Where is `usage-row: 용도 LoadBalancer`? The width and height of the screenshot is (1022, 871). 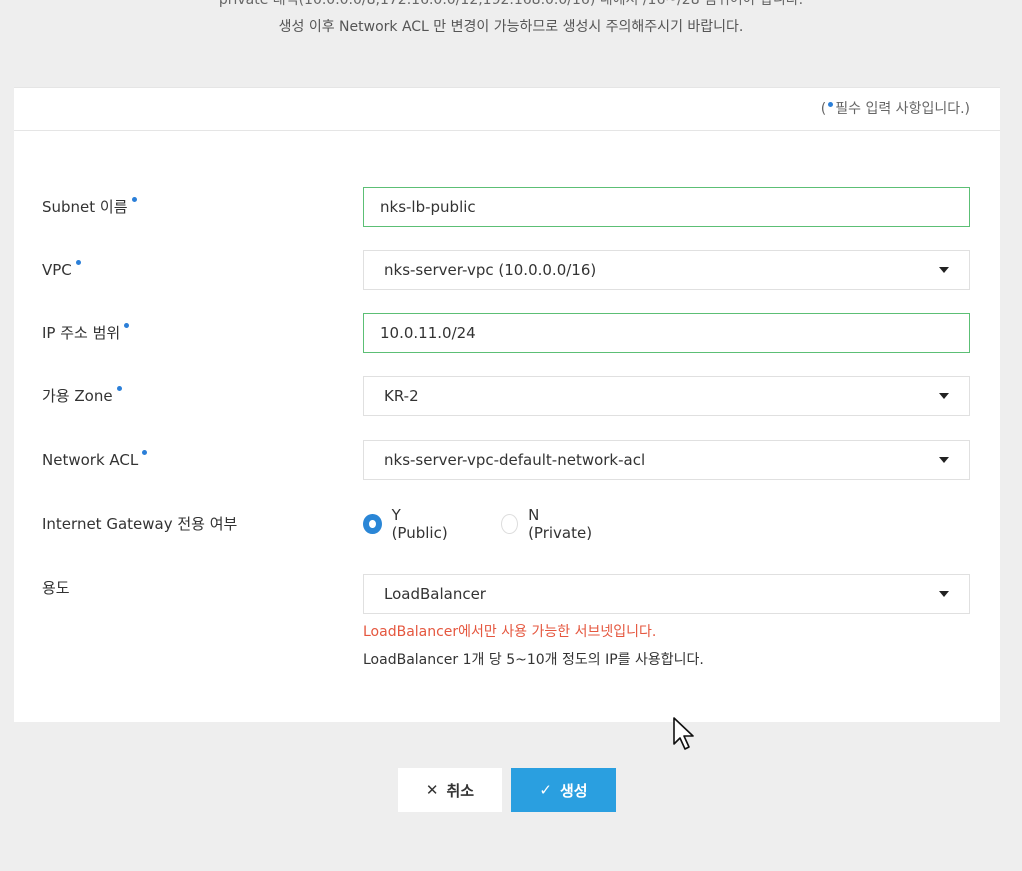 usage-row: 용도 LoadBalancer is located at coordinates (507, 594).